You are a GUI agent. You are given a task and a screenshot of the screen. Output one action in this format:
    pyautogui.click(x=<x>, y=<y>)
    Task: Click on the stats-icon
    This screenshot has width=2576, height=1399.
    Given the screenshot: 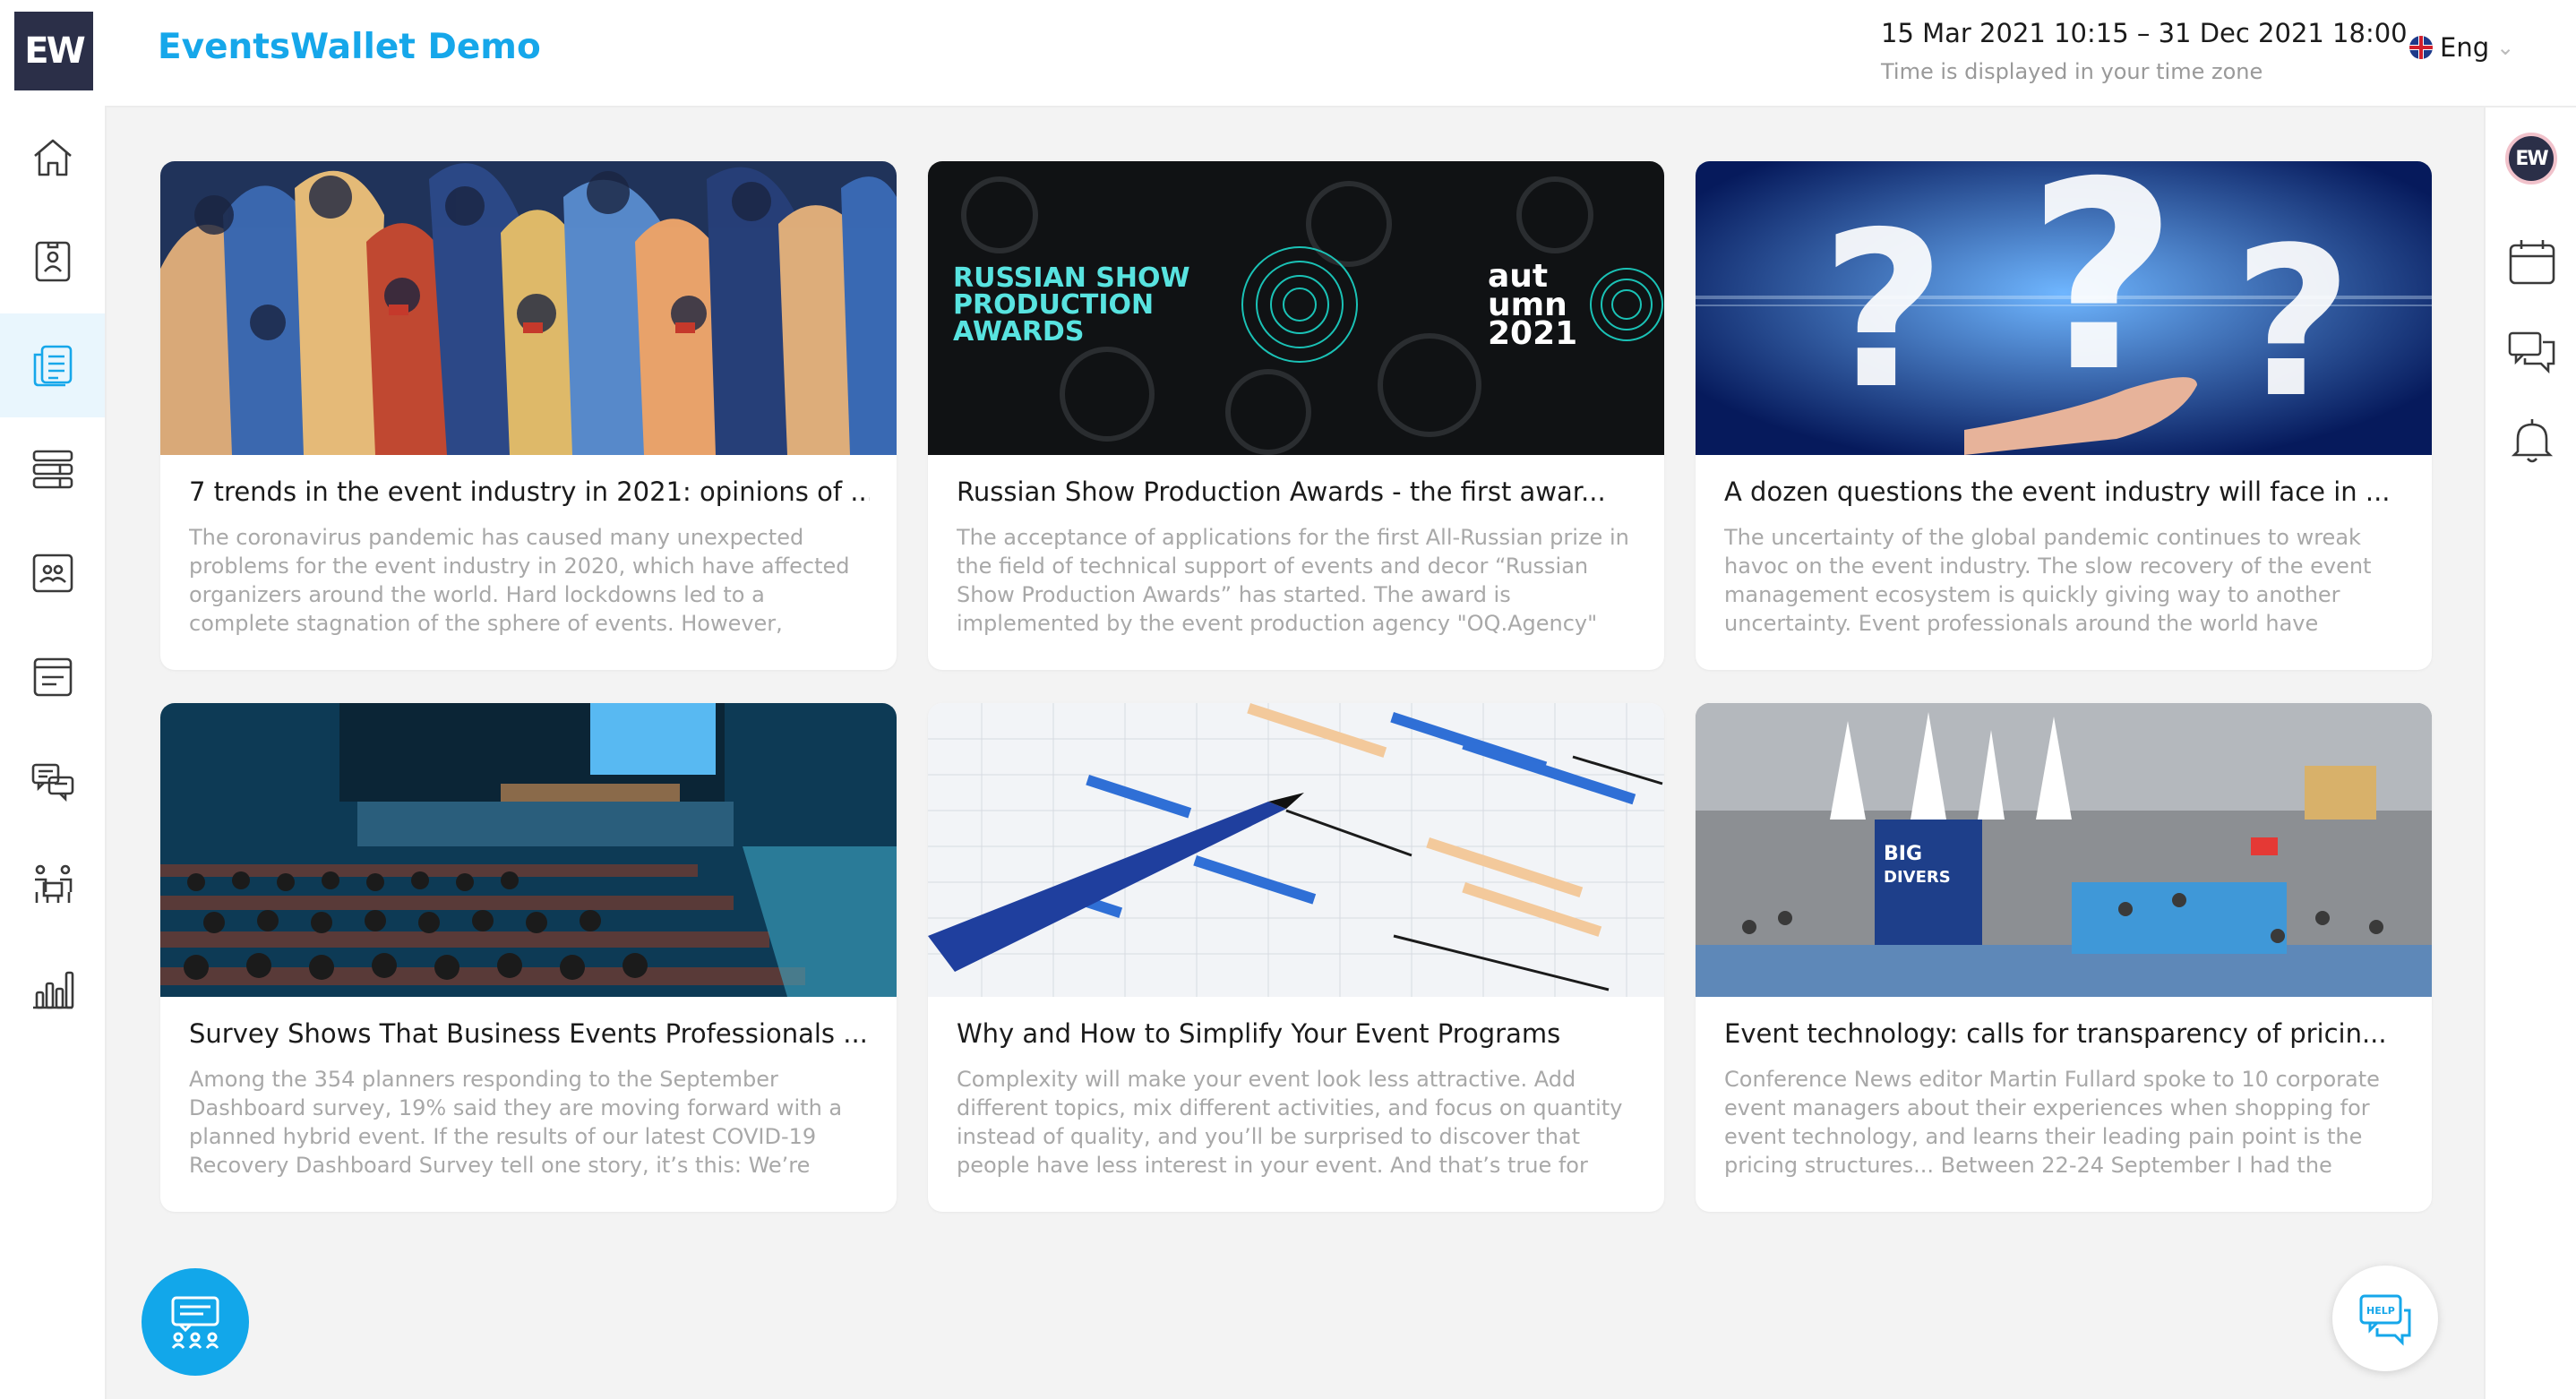 What is the action you would take?
    pyautogui.click(x=52, y=990)
    